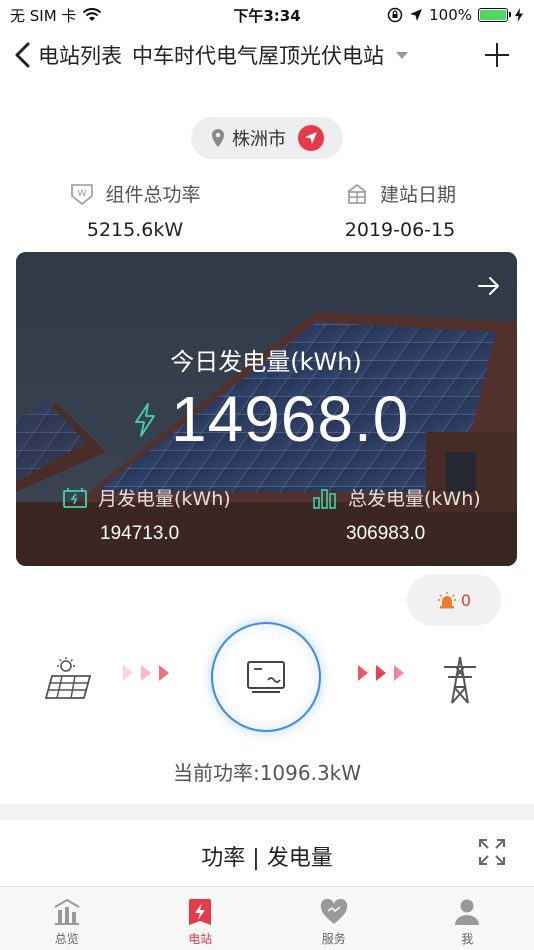 This screenshot has height=950, width=534. Describe the element at coordinates (145, 420) in the screenshot. I see `lightning-icon` at that location.